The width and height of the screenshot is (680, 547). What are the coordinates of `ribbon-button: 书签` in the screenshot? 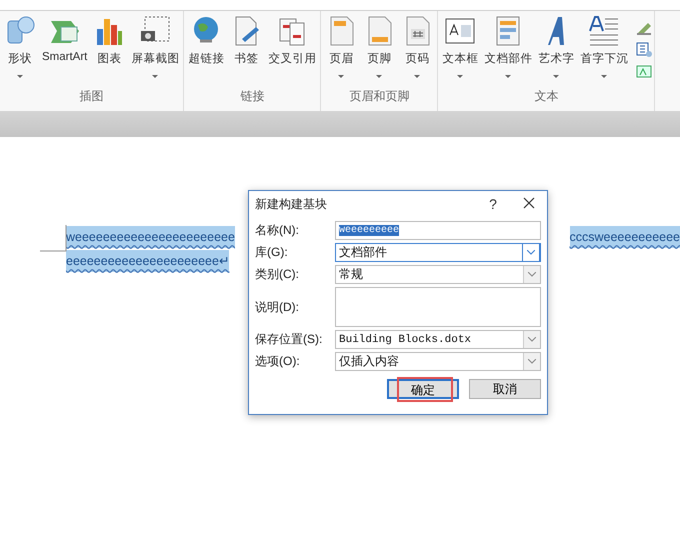 It's located at (246, 51).